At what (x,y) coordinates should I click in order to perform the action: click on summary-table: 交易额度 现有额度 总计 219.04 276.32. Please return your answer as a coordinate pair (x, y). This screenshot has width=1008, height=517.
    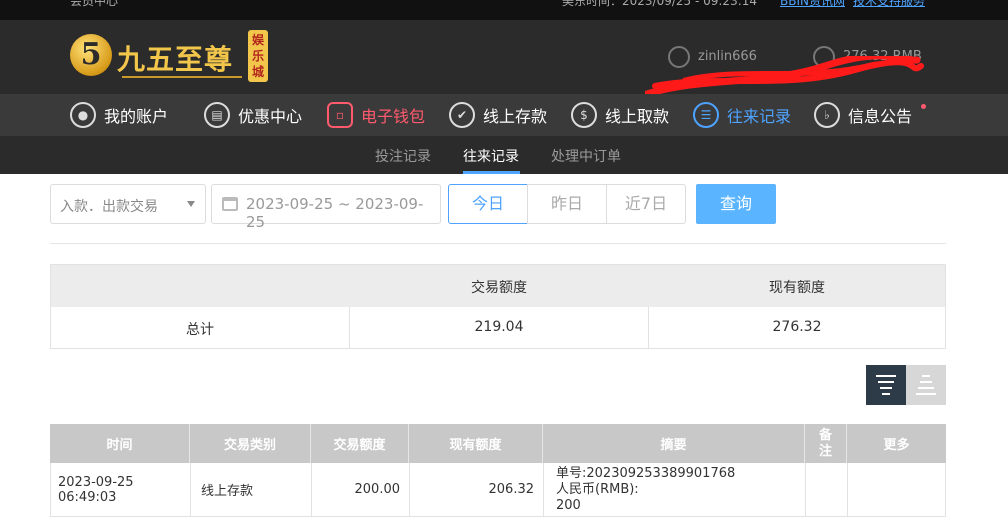
    Looking at the image, I should click on (498, 306).